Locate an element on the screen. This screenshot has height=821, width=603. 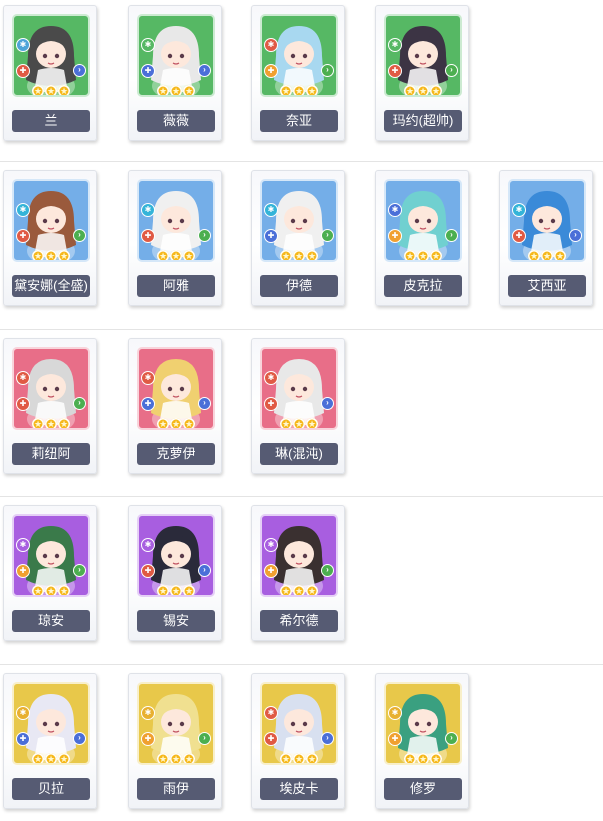
character-card: ✱ ✚ › ★ ★ ★ 克萝伊 is located at coordinates (175, 406).